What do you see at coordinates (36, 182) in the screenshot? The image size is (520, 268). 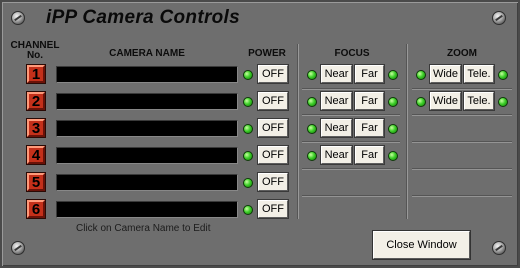 I see `channel-number-badge: 5` at bounding box center [36, 182].